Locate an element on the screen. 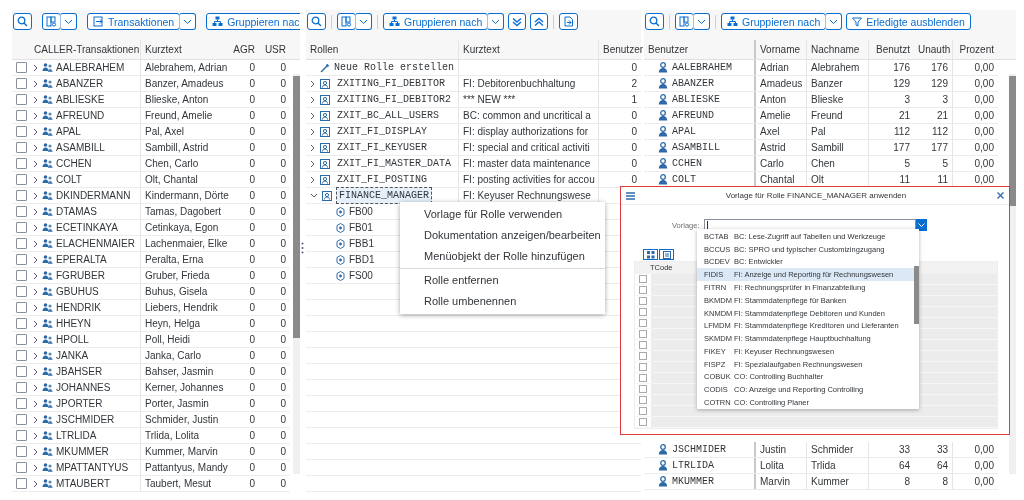  user-id: LTRLIDA is located at coordinates (693, 465).